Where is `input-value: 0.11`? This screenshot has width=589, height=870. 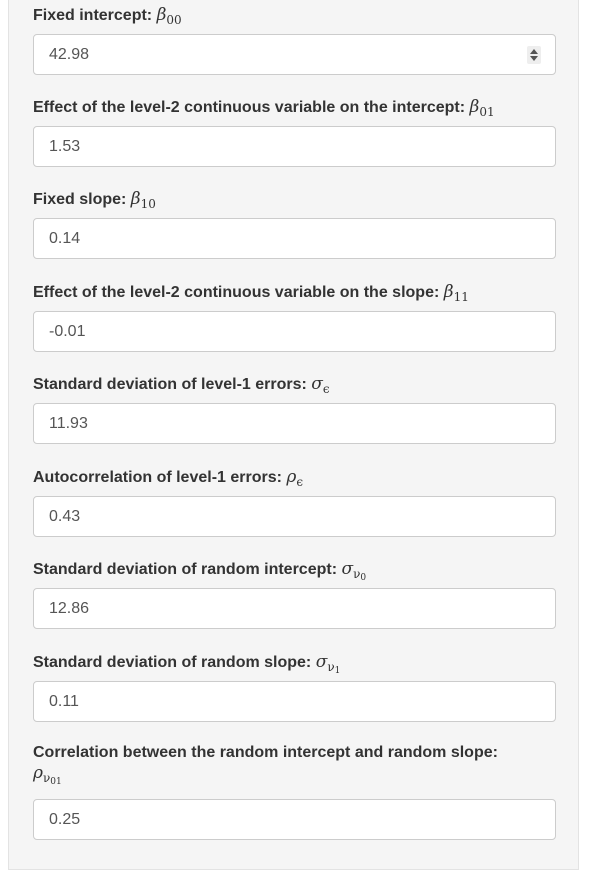
input-value: 0.11 is located at coordinates (64, 701).